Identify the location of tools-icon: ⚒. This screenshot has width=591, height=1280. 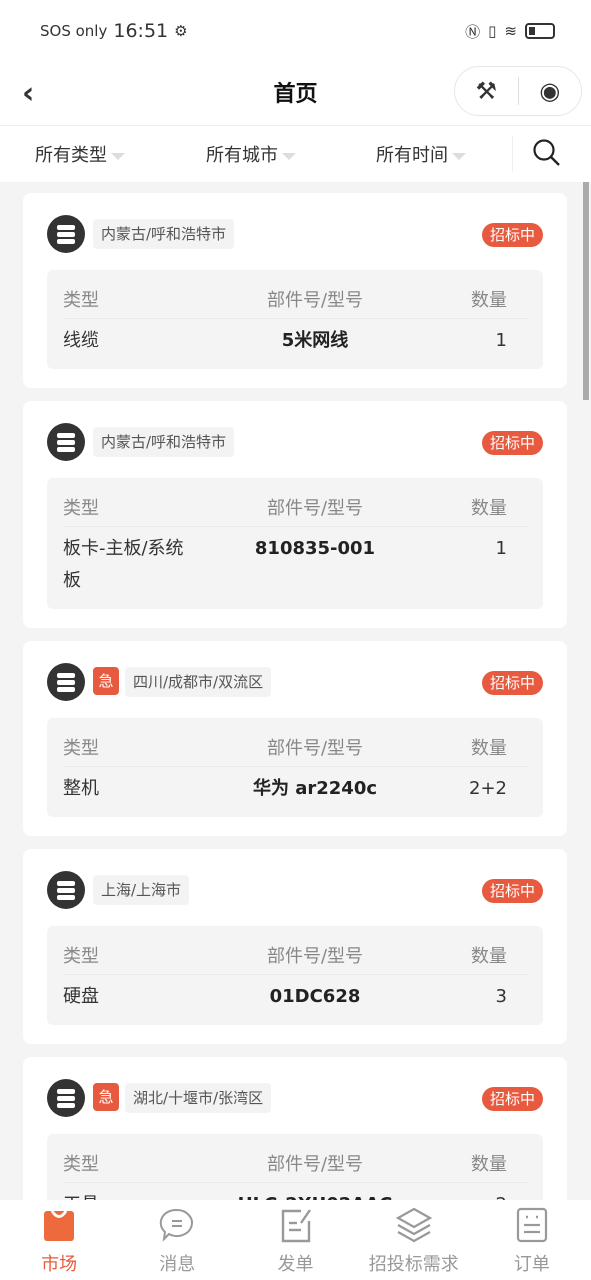
(486, 91).